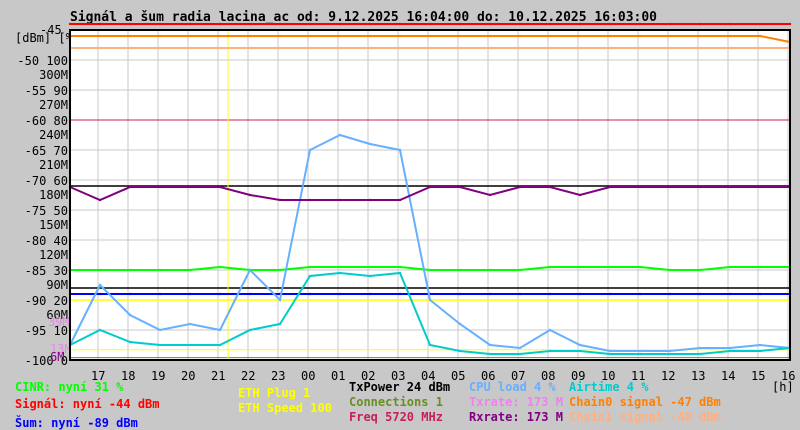 The height and width of the screenshot is (430, 800). Describe the element at coordinates (609, 387) in the screenshot. I see `legend-airtime: Airtime 4 %` at that location.